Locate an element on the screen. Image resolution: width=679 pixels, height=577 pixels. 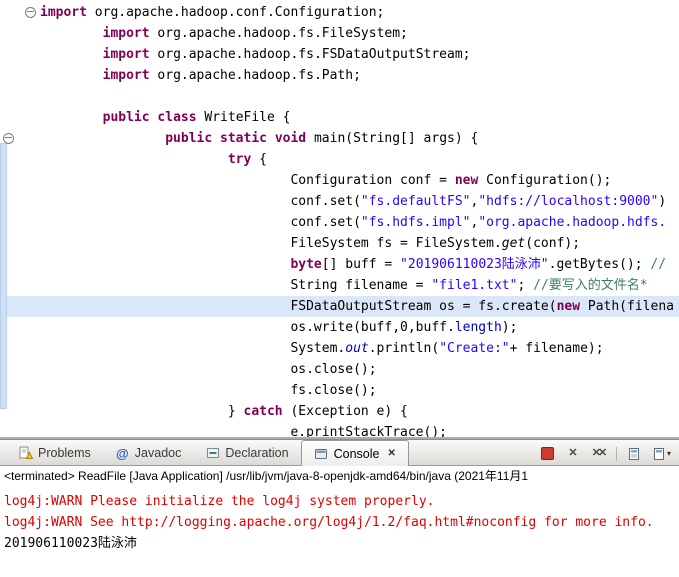
terminate-icon is located at coordinates (548, 453).